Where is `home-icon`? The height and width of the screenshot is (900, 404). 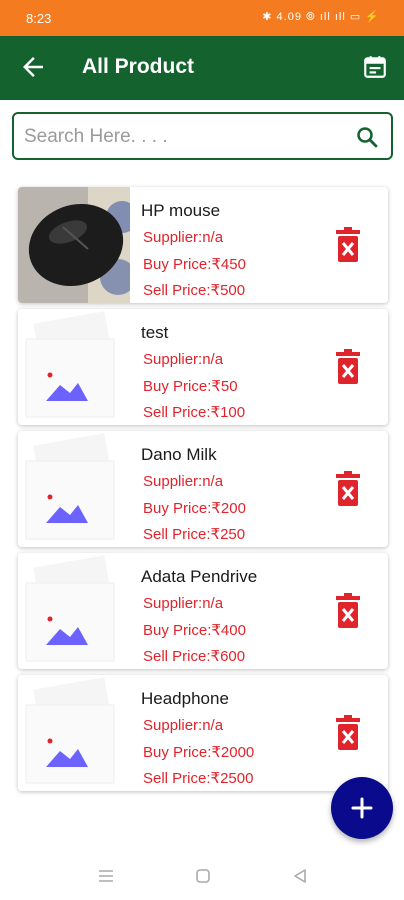 home-icon is located at coordinates (203, 876).